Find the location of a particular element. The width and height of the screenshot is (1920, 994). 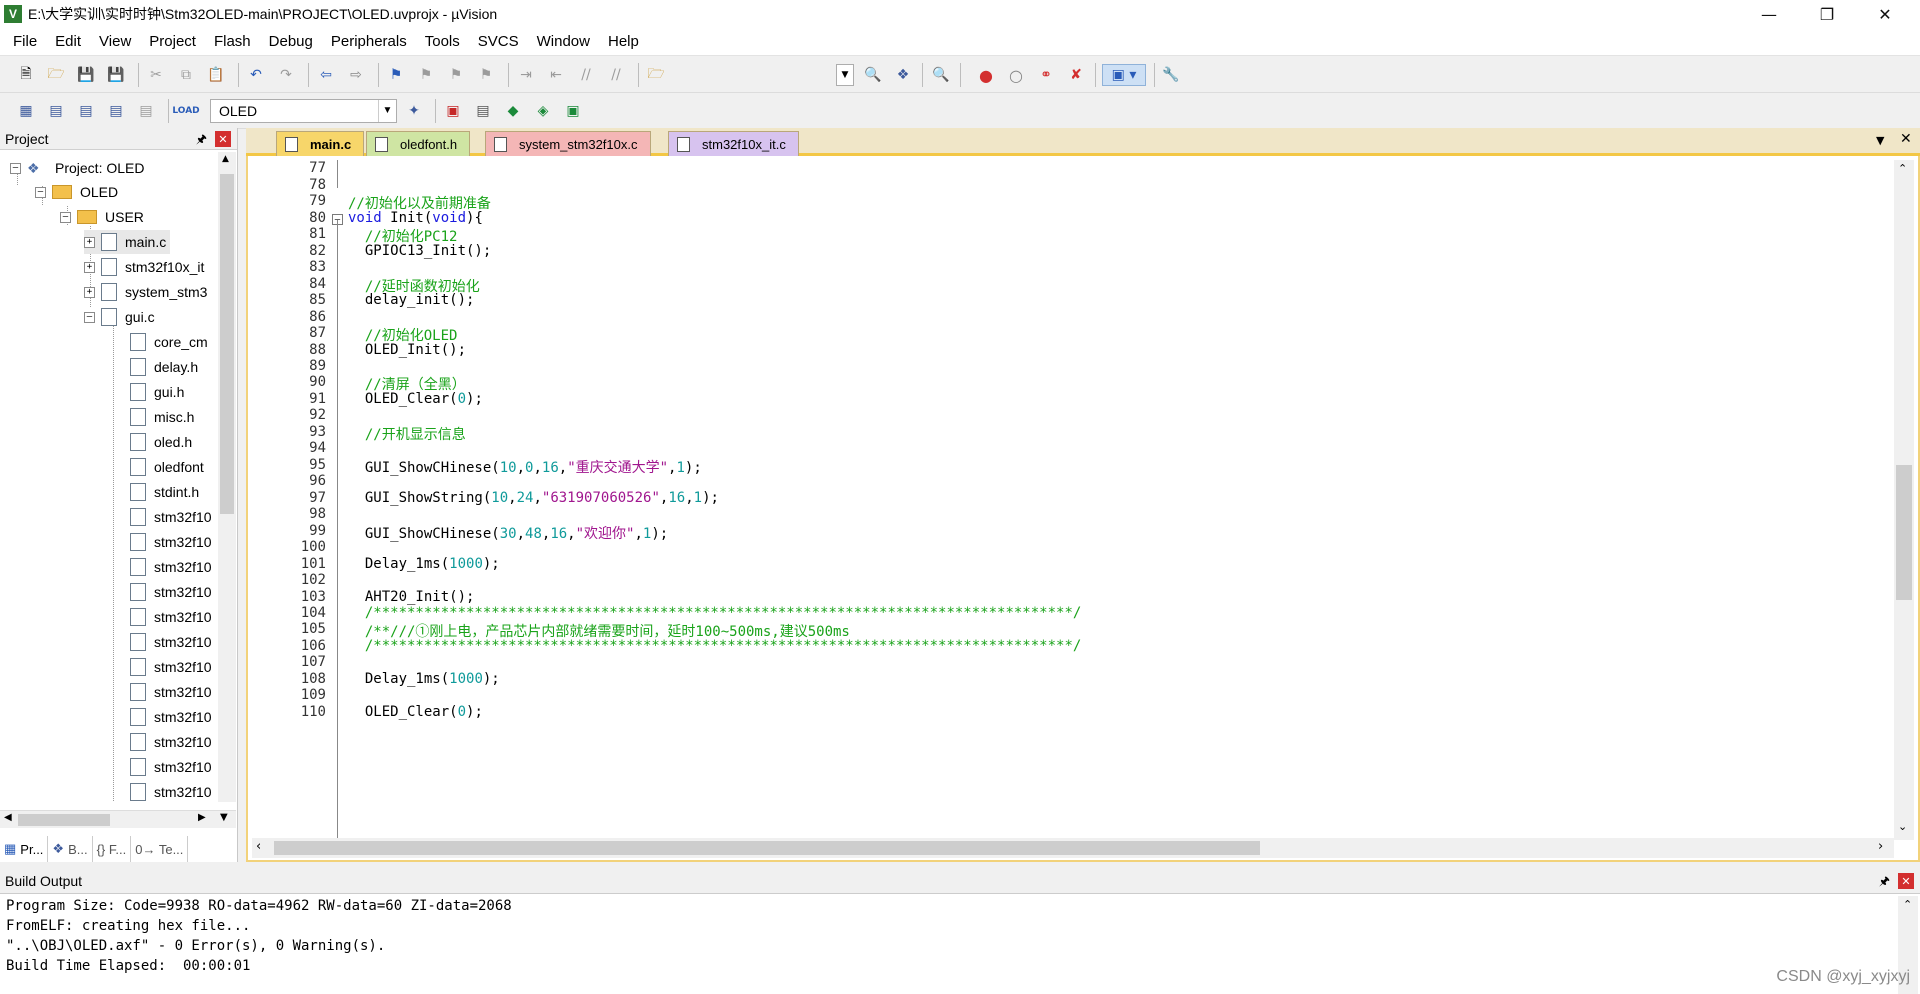

redo-icon: ↷ is located at coordinates (286, 75).